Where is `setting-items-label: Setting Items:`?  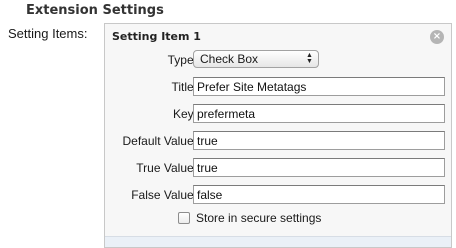 setting-items-label: Setting Items: is located at coordinates (48, 33).